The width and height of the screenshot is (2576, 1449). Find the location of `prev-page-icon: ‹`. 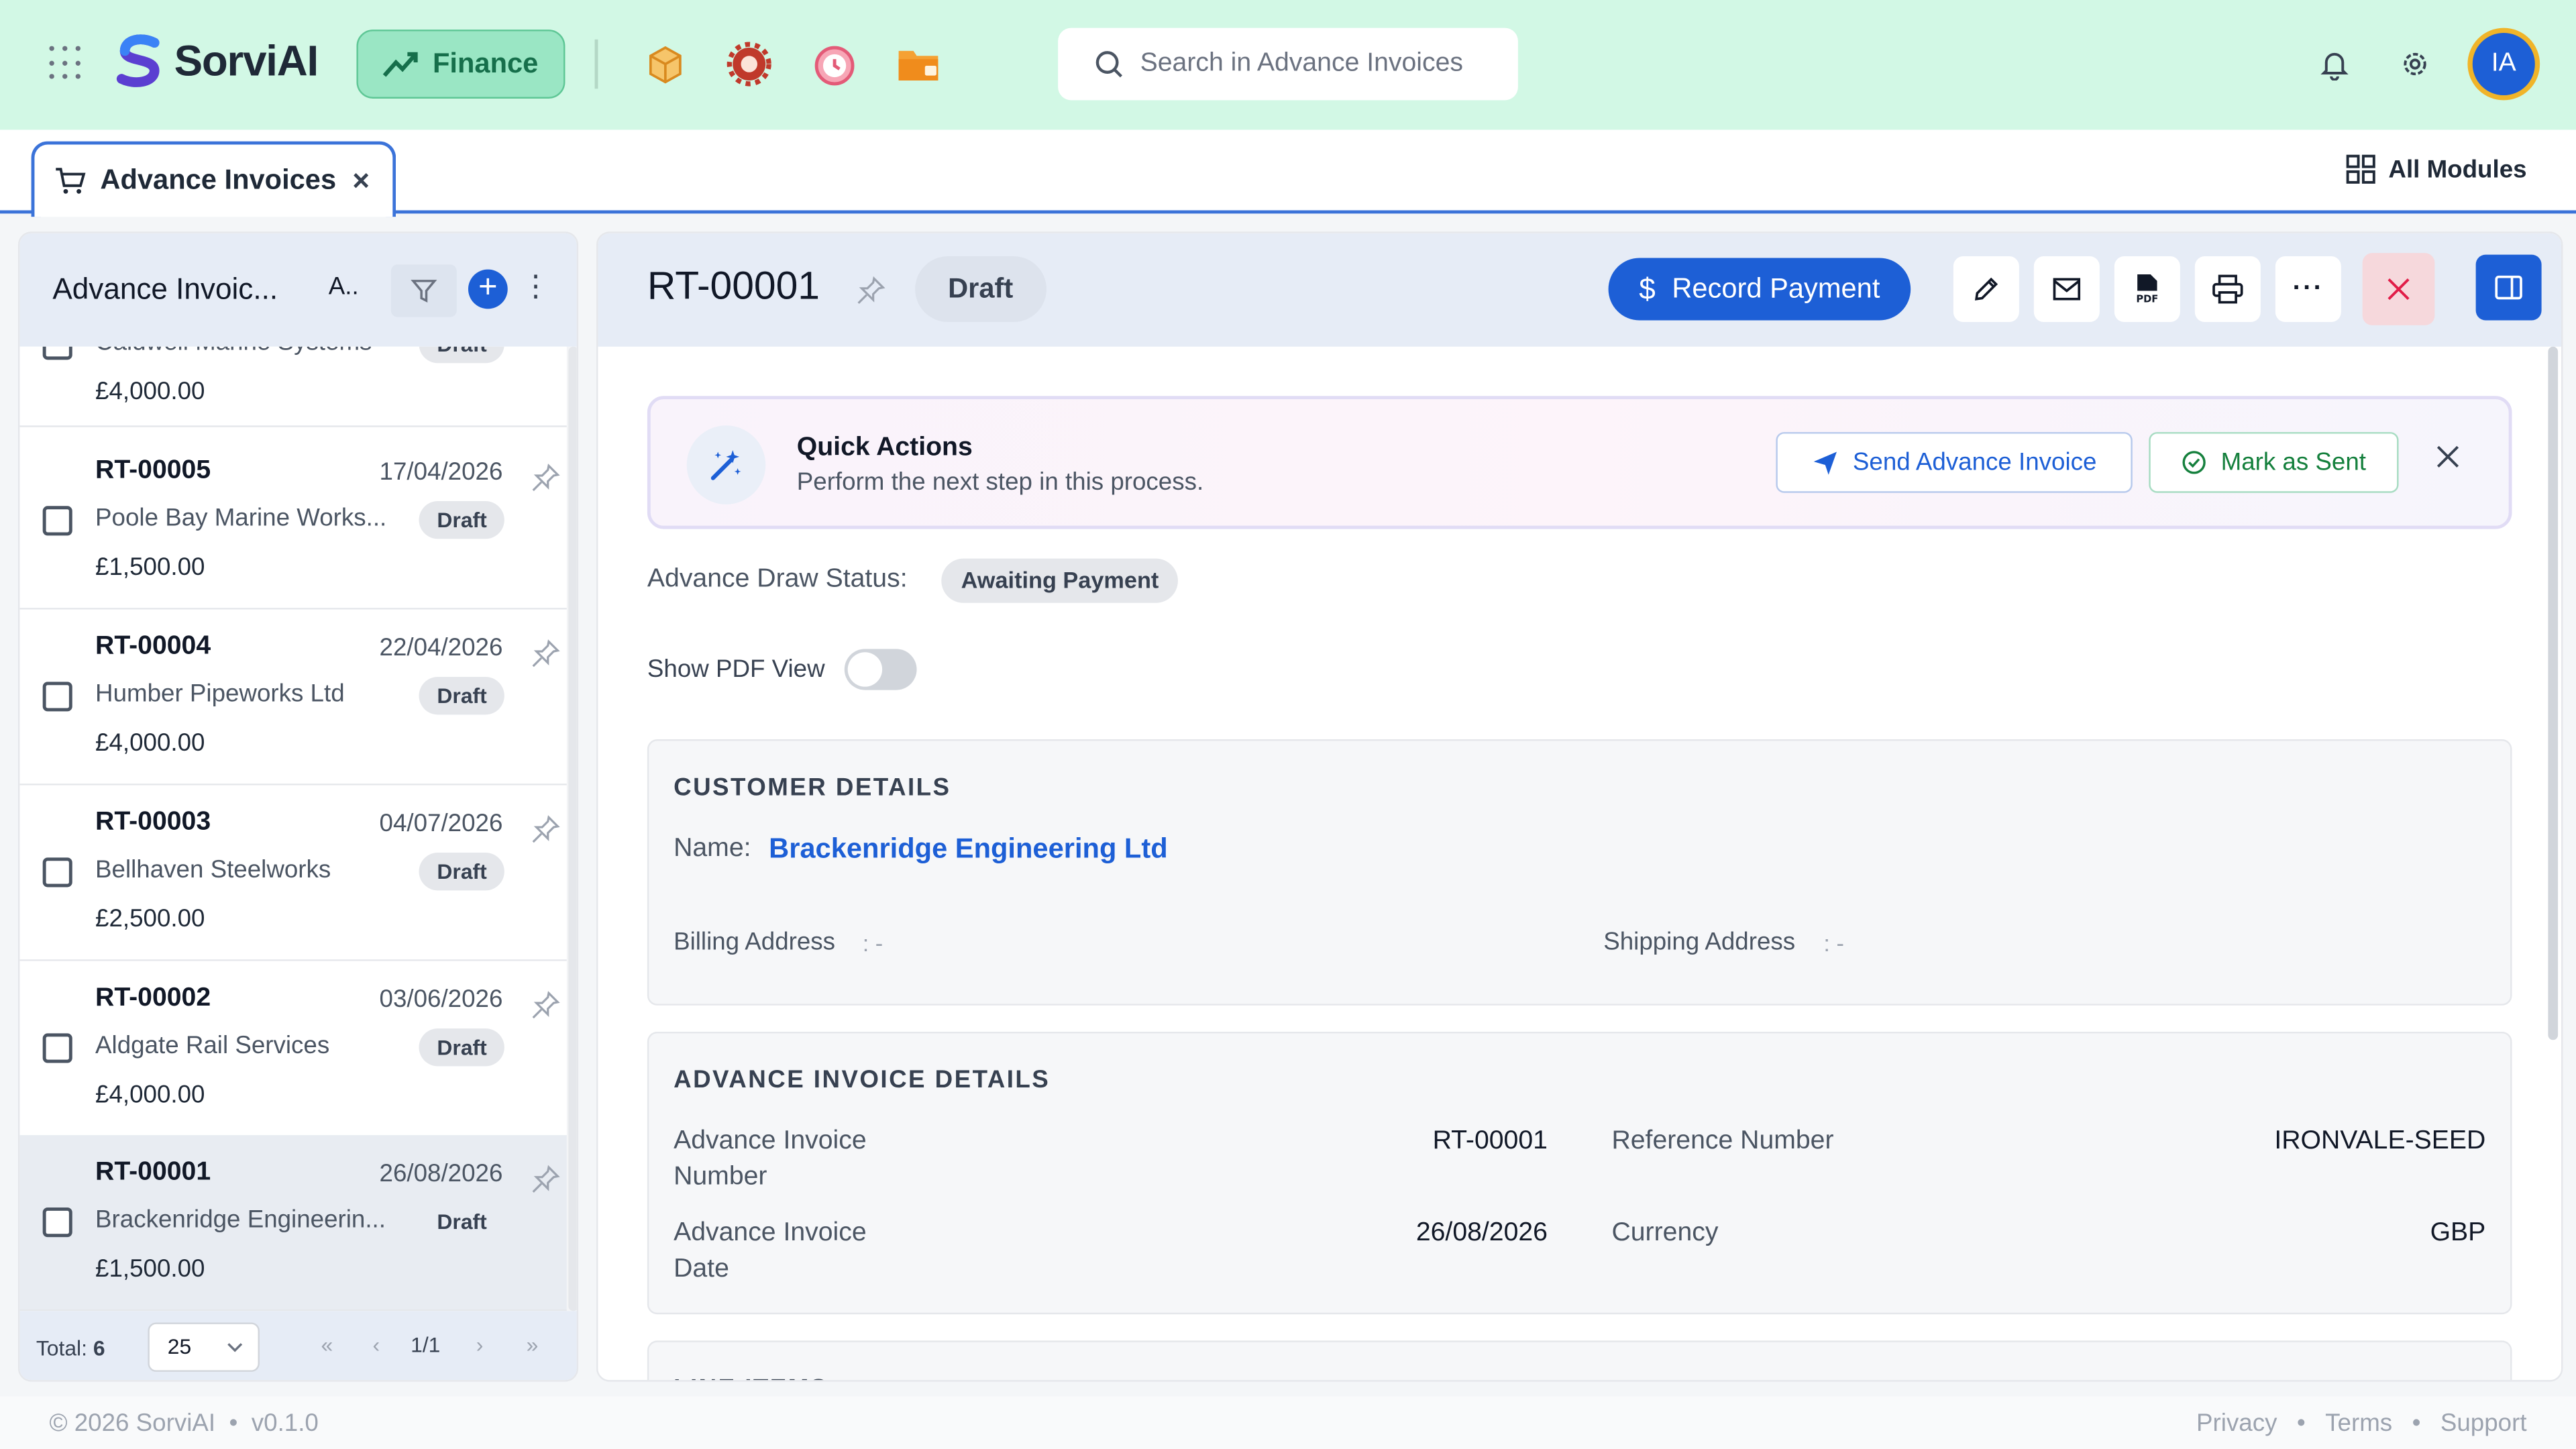

prev-page-icon: ‹ is located at coordinates (376, 1344).